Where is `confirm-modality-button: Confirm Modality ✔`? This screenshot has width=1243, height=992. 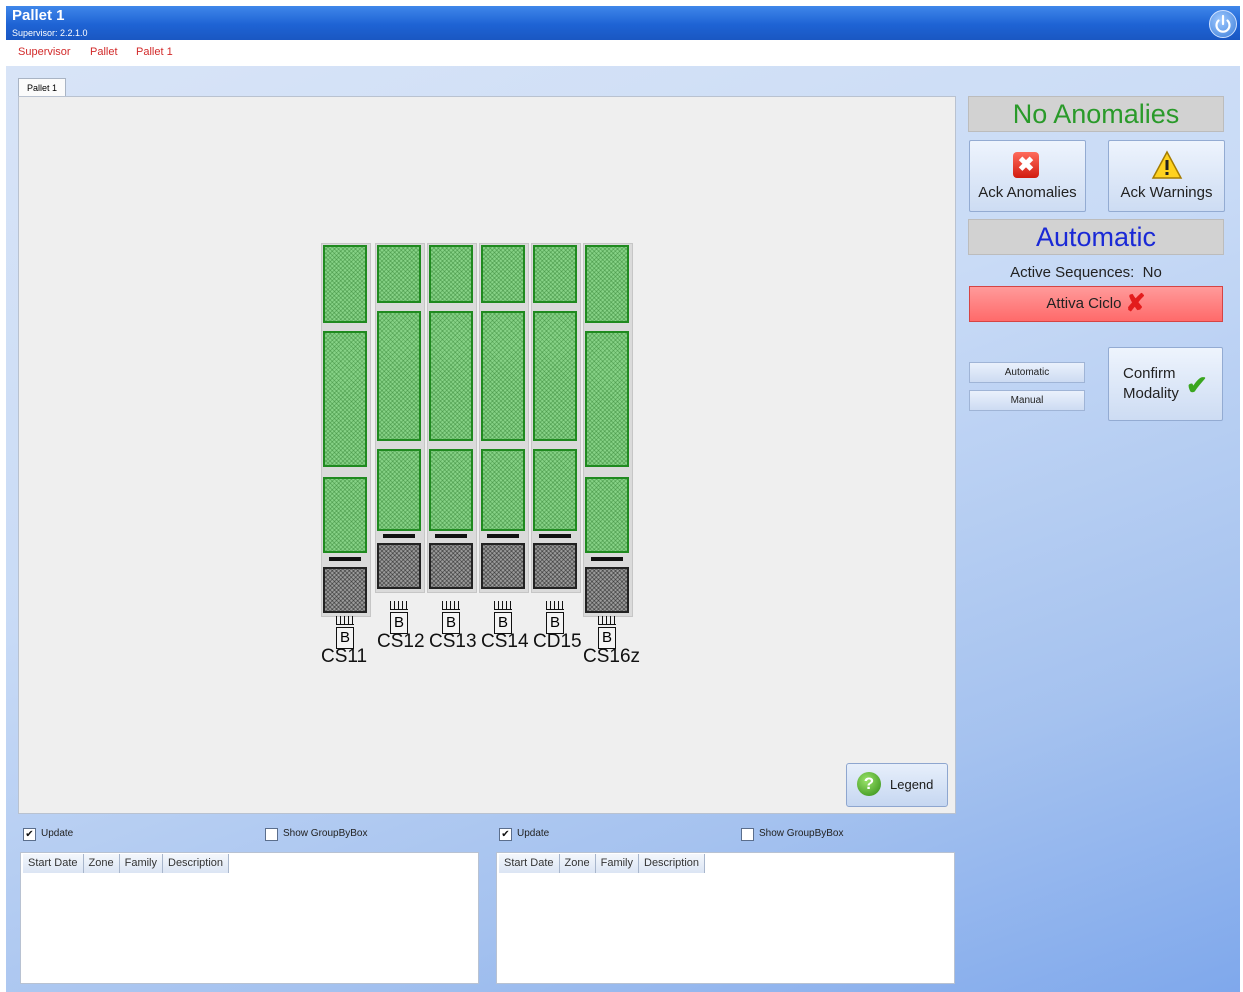 confirm-modality-button: Confirm Modality ✔ is located at coordinates (1165, 384).